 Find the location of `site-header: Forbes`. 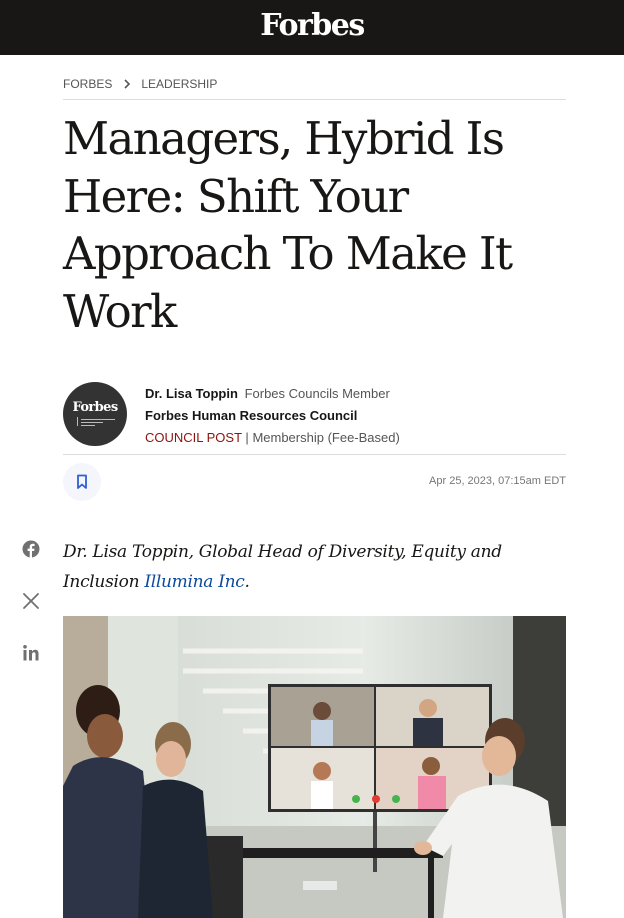

site-header: Forbes is located at coordinates (312, 27).